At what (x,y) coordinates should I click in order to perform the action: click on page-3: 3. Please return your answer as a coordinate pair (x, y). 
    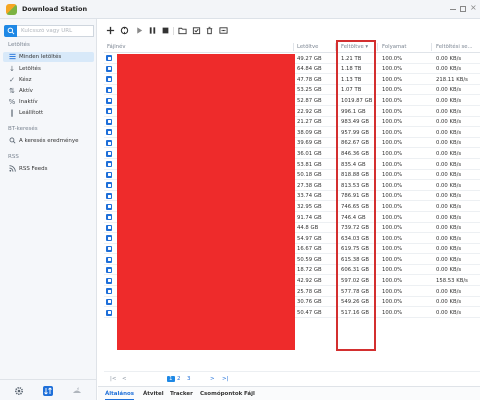
    Looking at the image, I should click on (189, 379).